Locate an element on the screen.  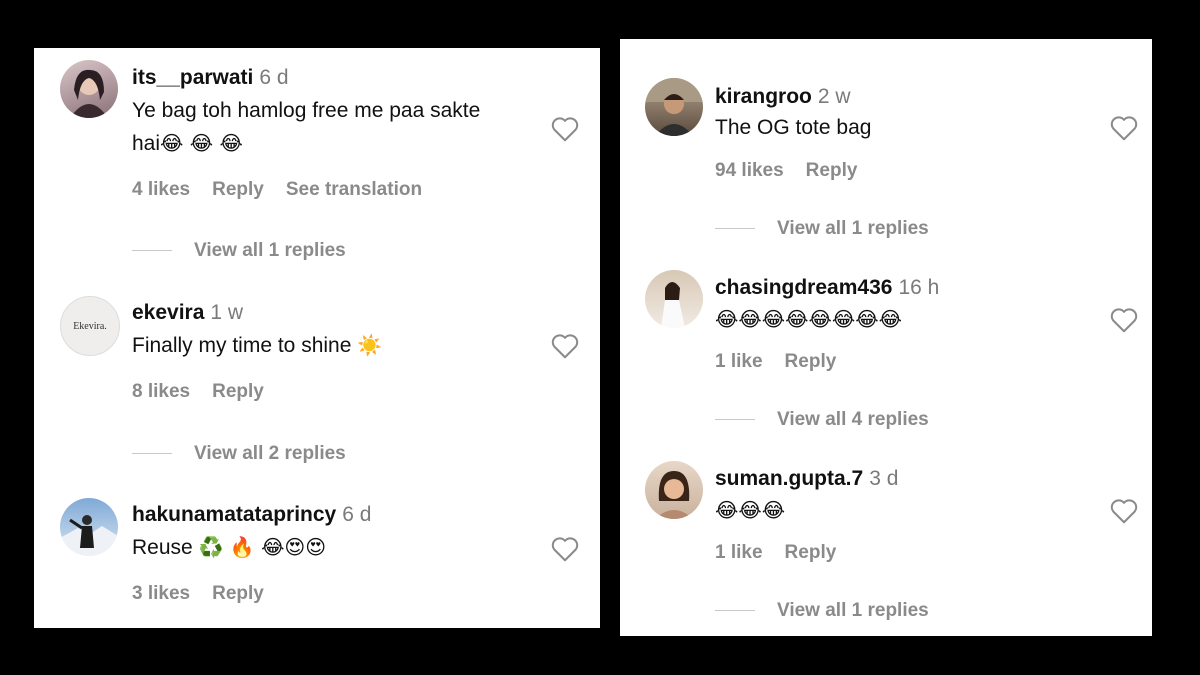
comment-actions: 8 likes Reply is located at coordinates (209, 392).